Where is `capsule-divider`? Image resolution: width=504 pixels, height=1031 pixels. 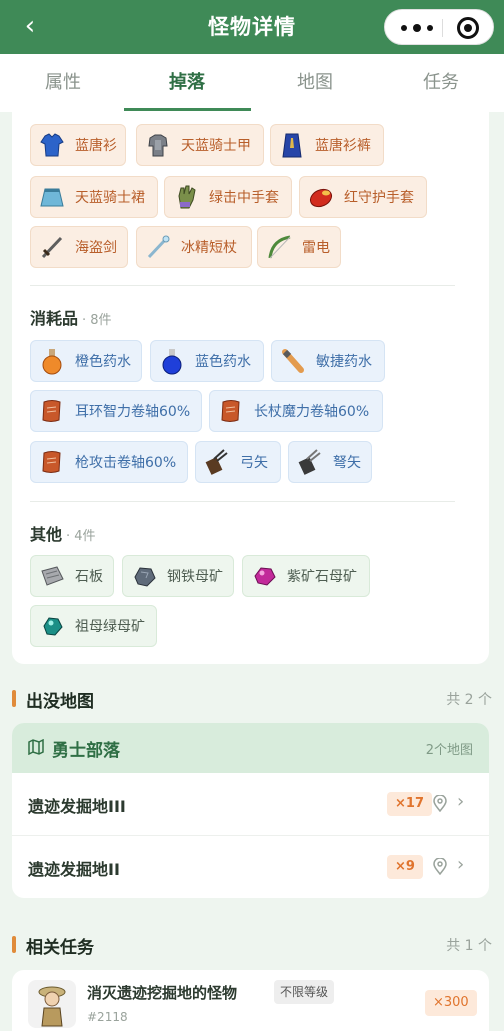
capsule-divider is located at coordinates (442, 28).